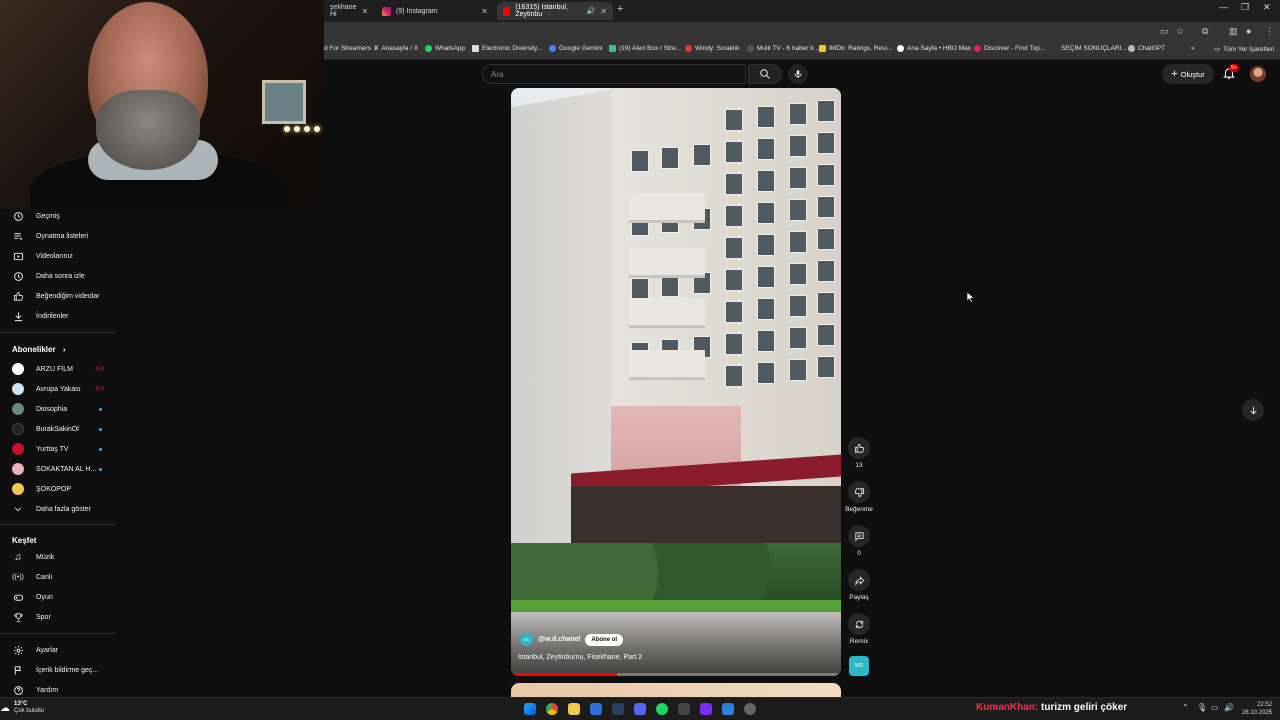 This screenshot has width=1280, height=720. I want to click on remix-button: Remix, so click(859, 629).